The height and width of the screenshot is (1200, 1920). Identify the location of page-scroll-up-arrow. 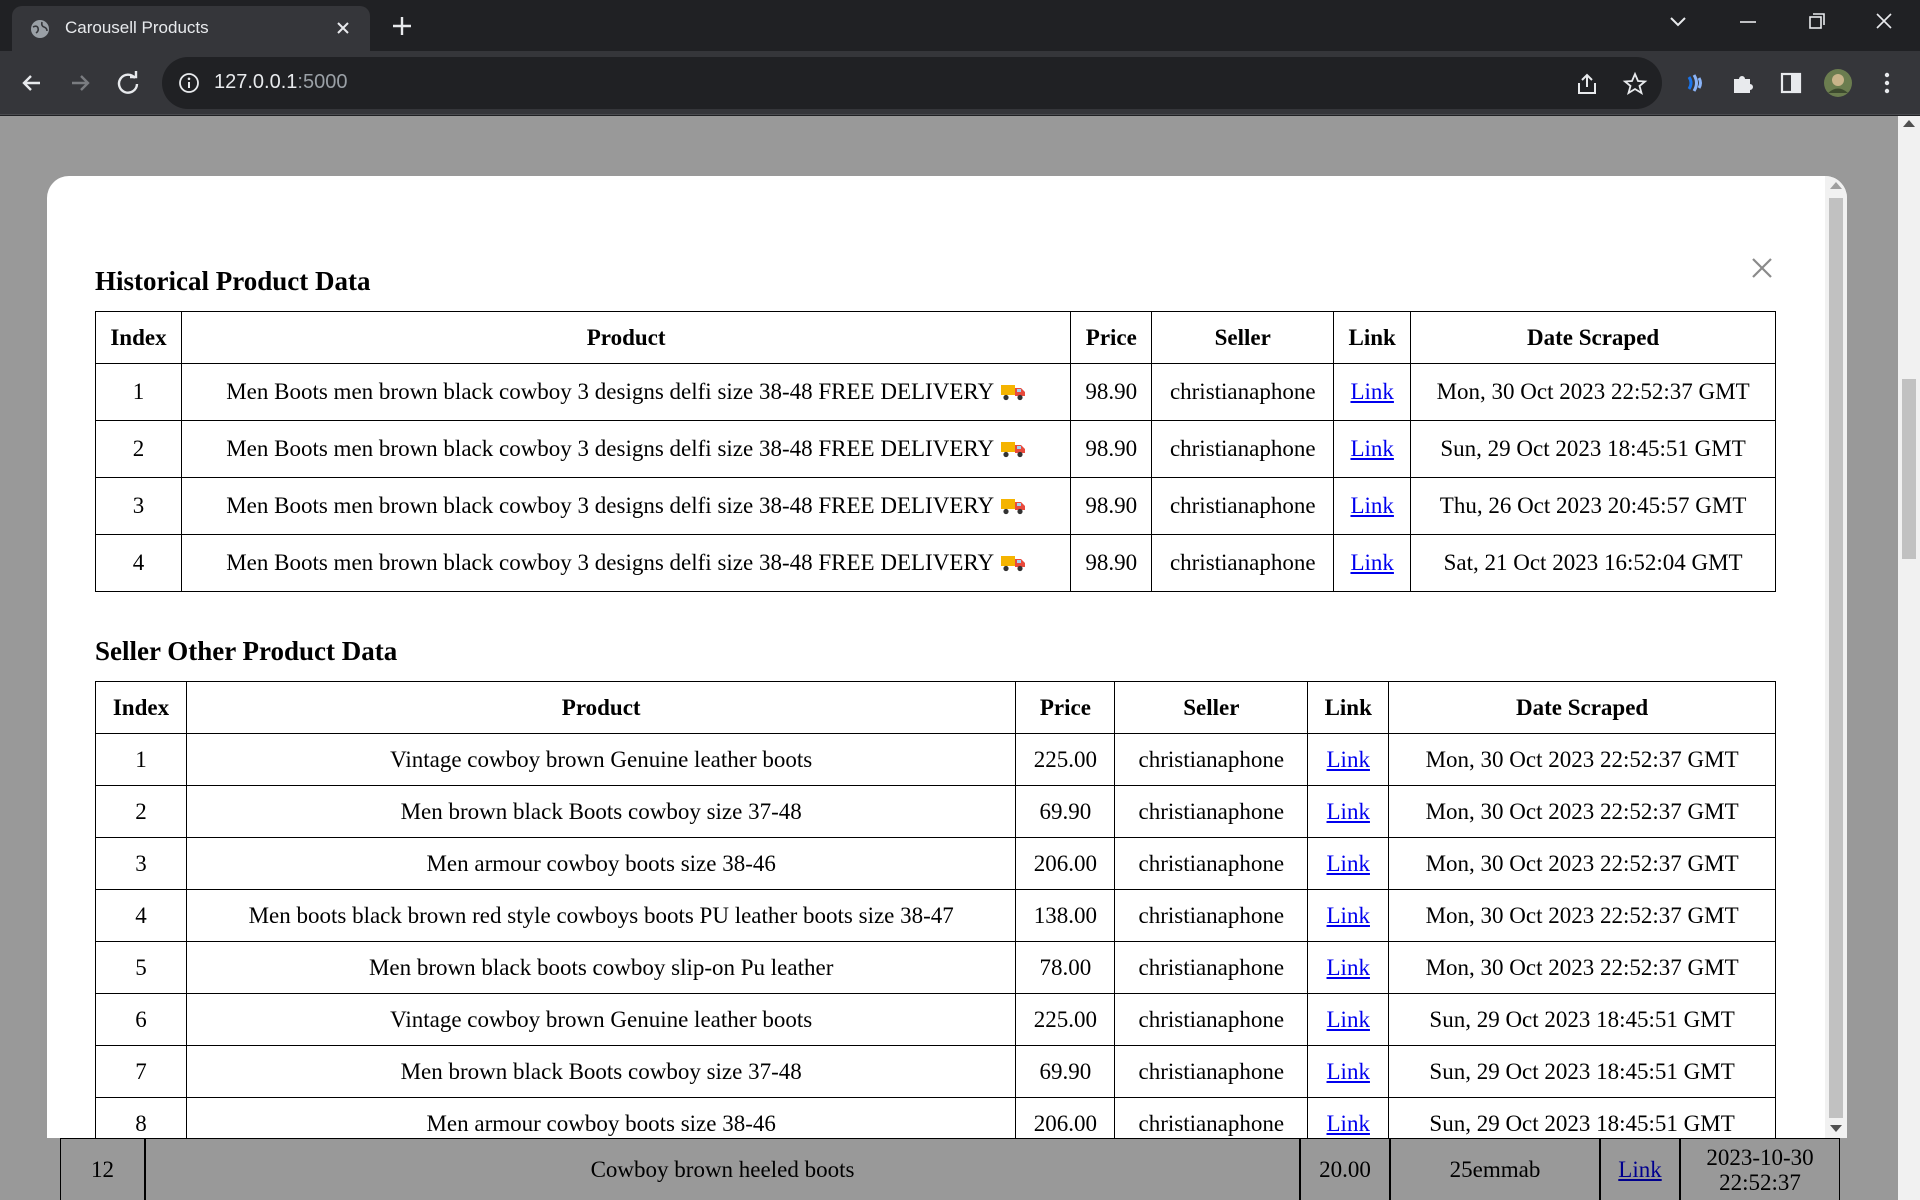
(1909, 123).